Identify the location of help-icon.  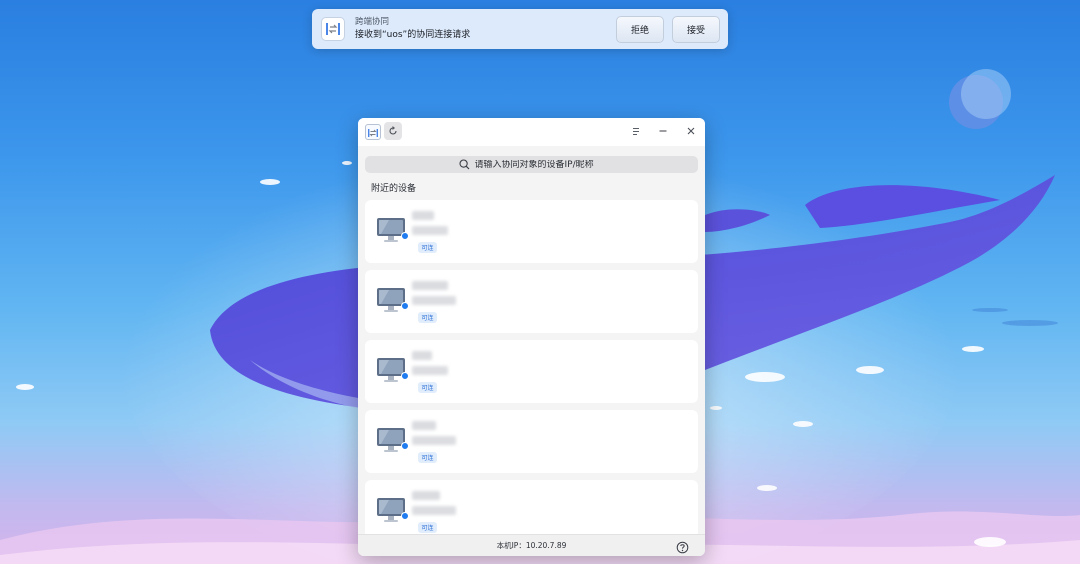
(682, 547).